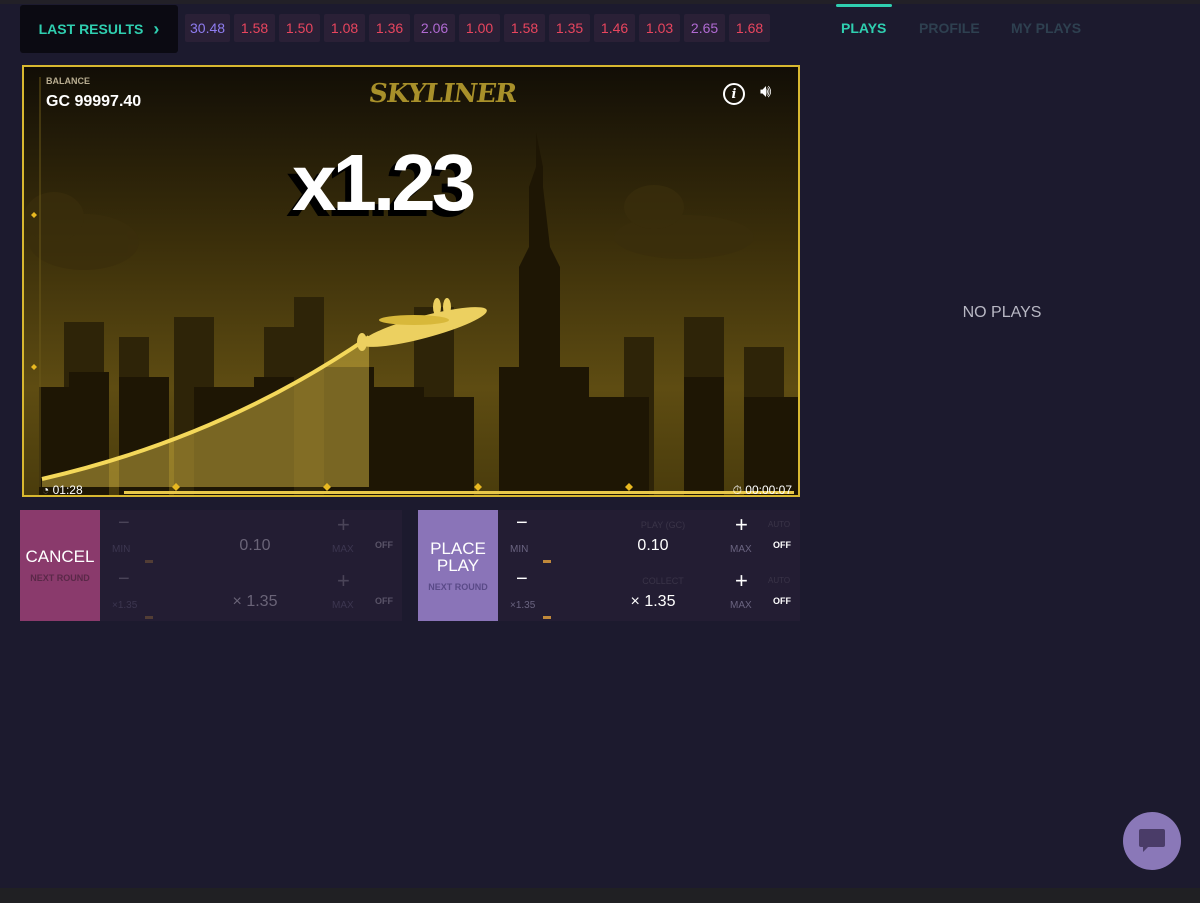 Image resolution: width=1200 pixels, height=903 pixels. What do you see at coordinates (660, 28) in the screenshot?
I see `result-chip: 1.03` at bounding box center [660, 28].